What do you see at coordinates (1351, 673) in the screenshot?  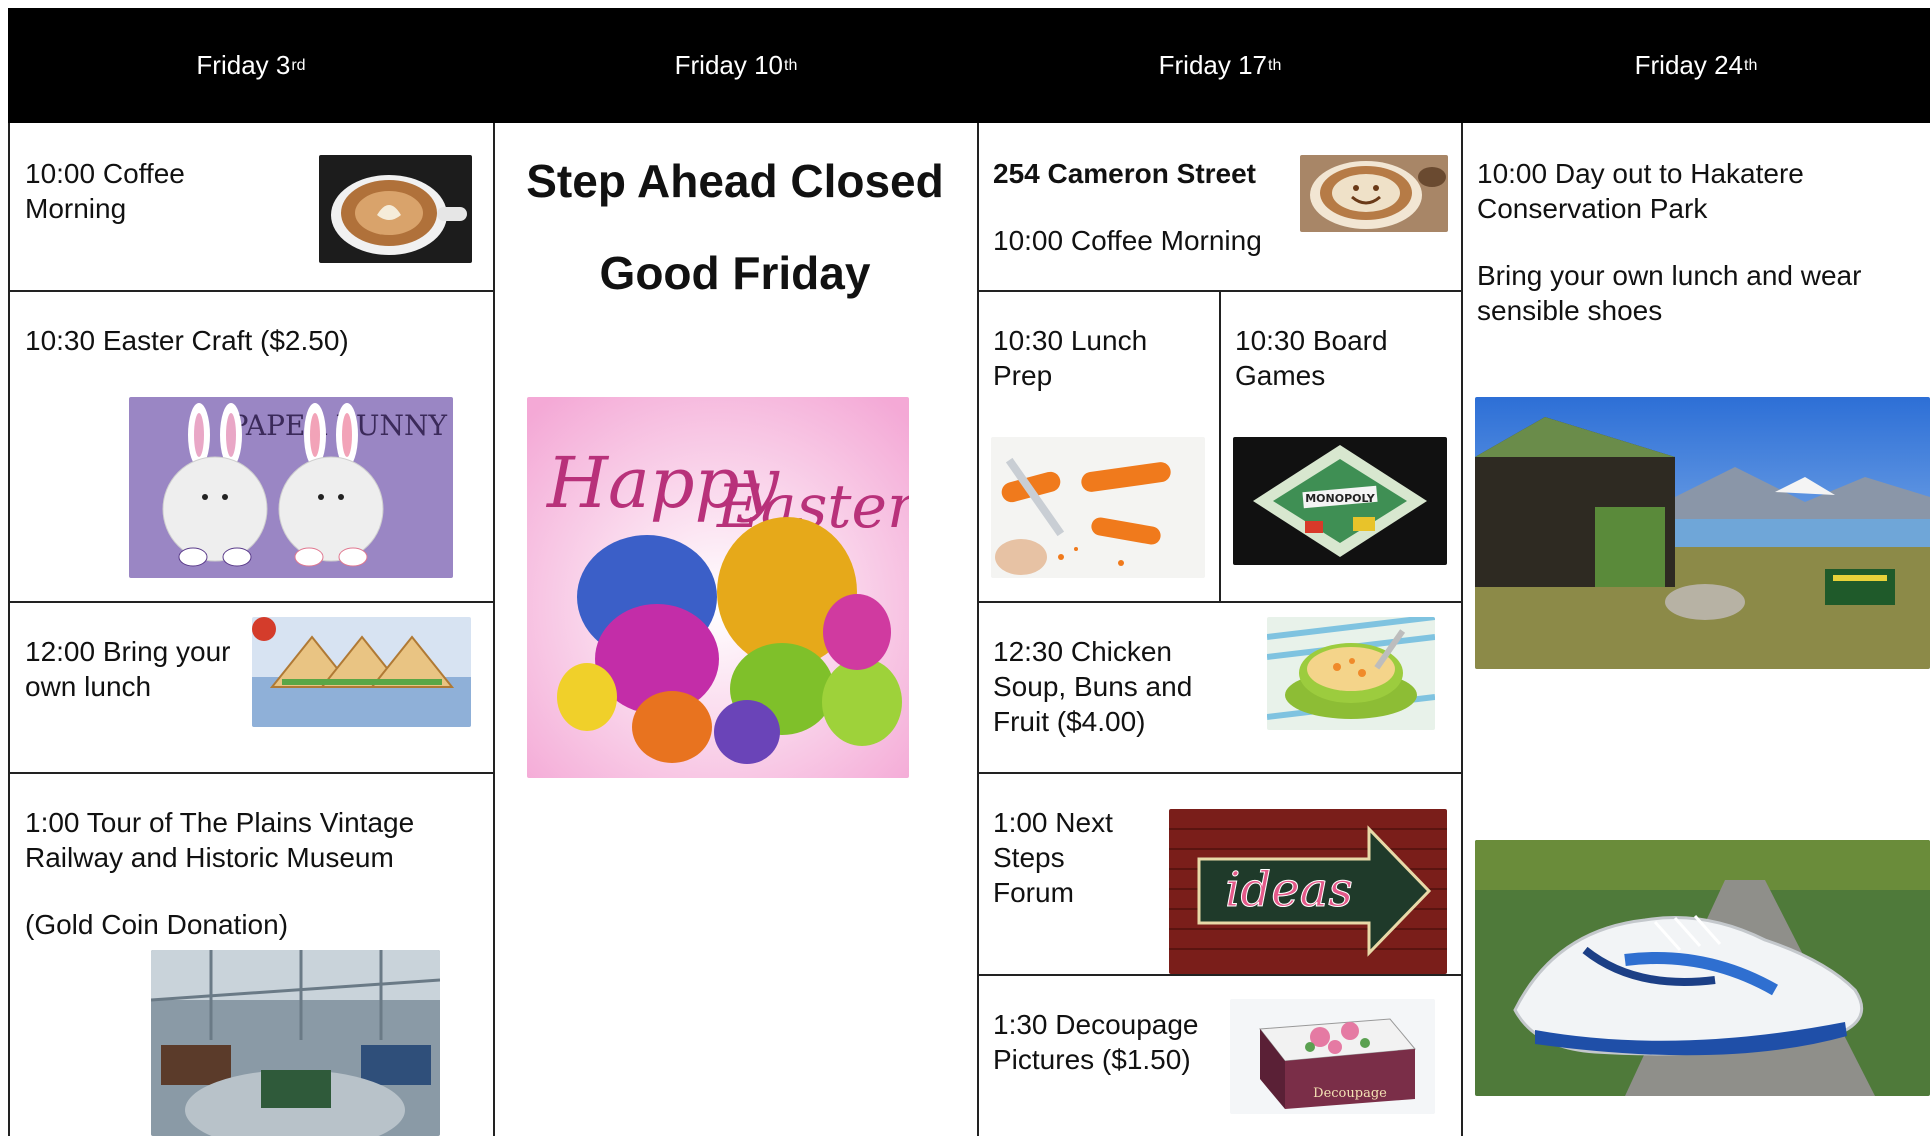 I see `soup-image` at bounding box center [1351, 673].